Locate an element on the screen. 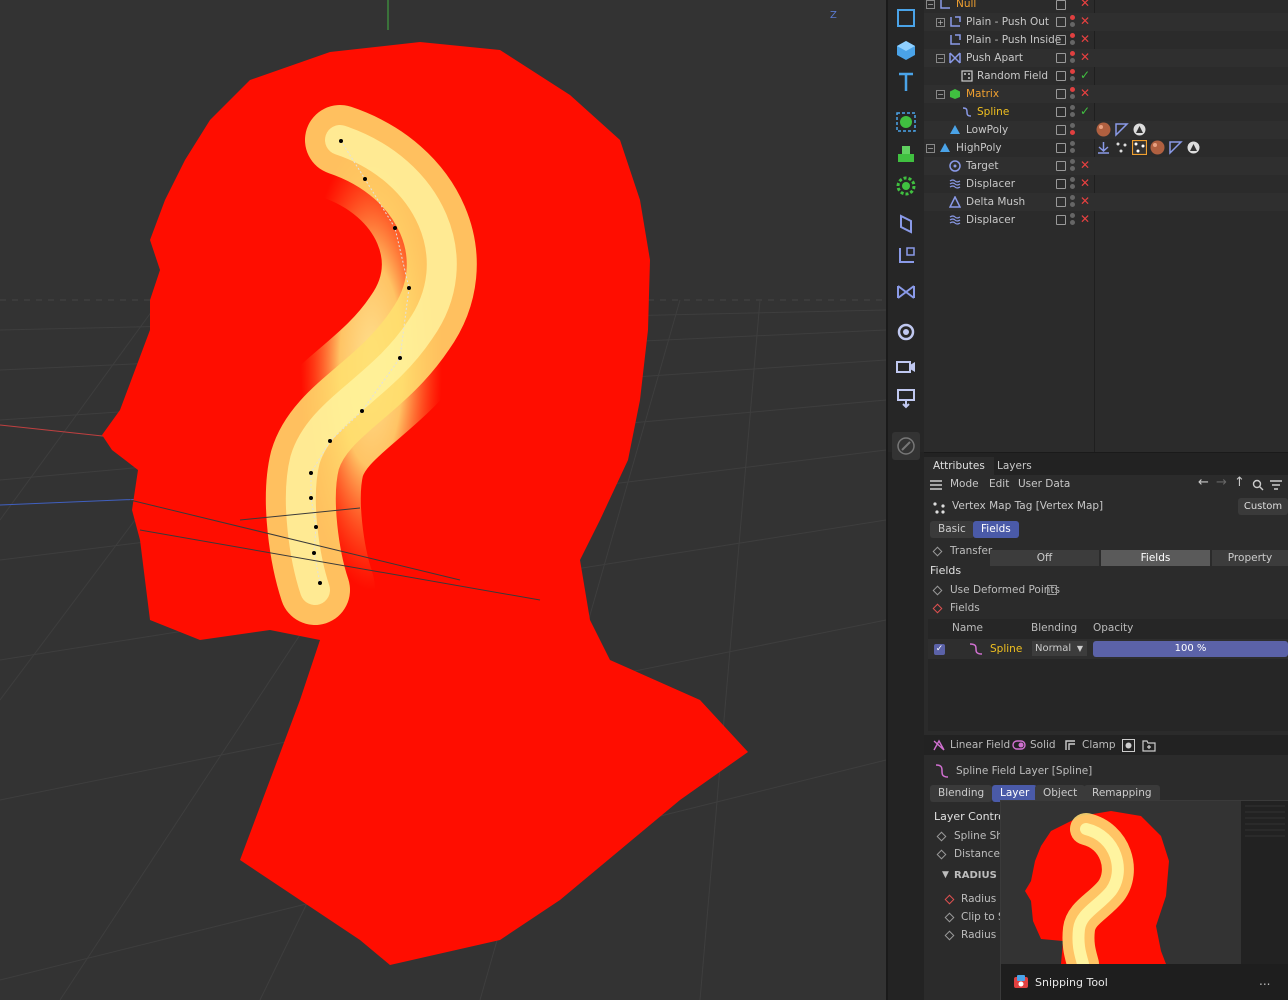 The height and width of the screenshot is (1000, 1288). transfer-off: Off is located at coordinates (1044, 558).